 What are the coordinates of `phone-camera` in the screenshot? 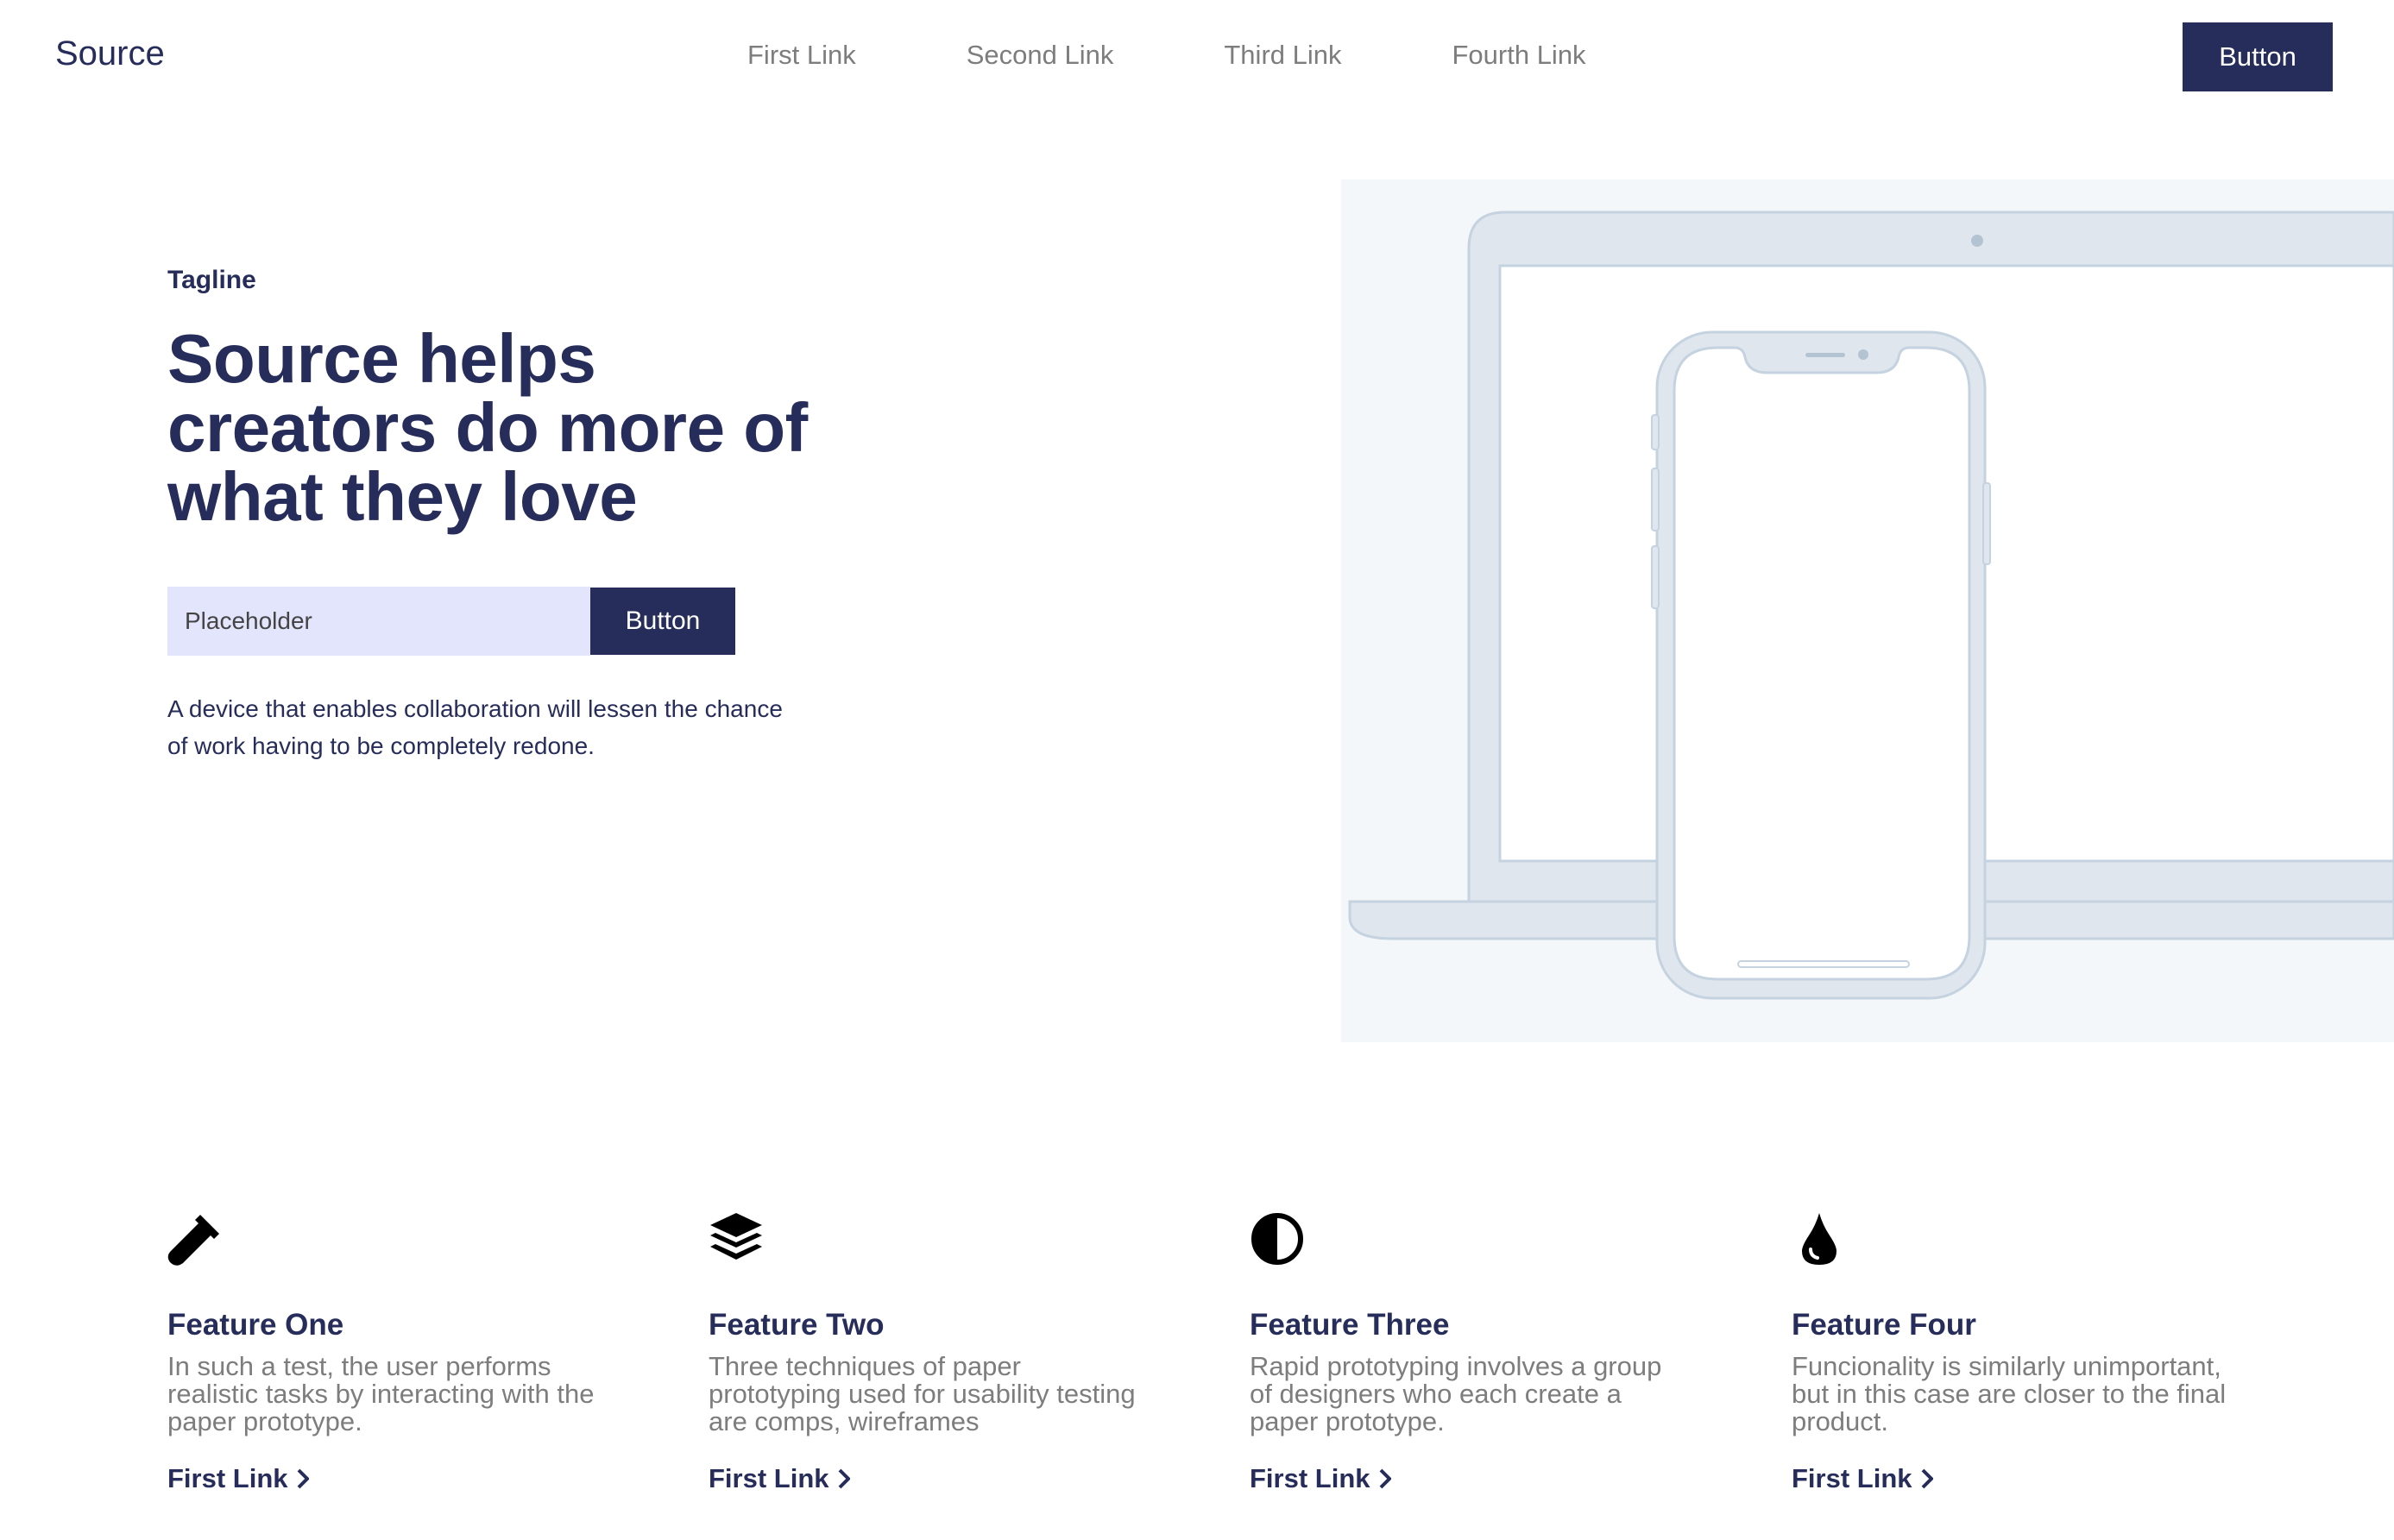 It's located at (1863, 355).